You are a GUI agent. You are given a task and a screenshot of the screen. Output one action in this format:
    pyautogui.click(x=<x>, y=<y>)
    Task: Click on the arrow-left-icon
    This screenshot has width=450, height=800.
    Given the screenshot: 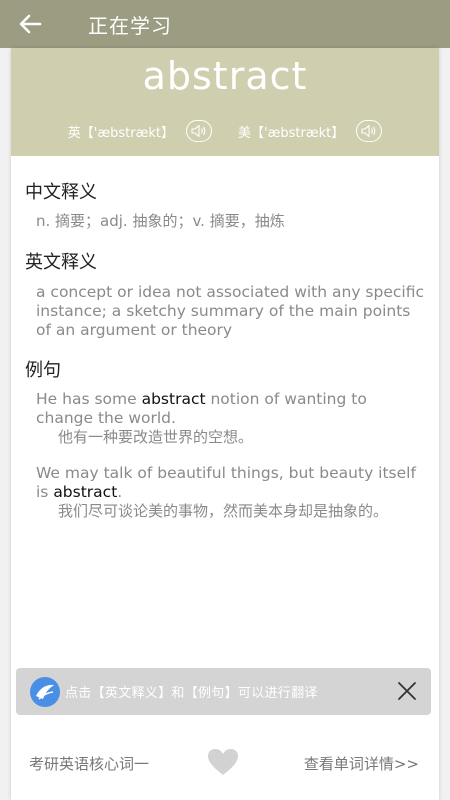 What is the action you would take?
    pyautogui.click(x=30, y=24)
    